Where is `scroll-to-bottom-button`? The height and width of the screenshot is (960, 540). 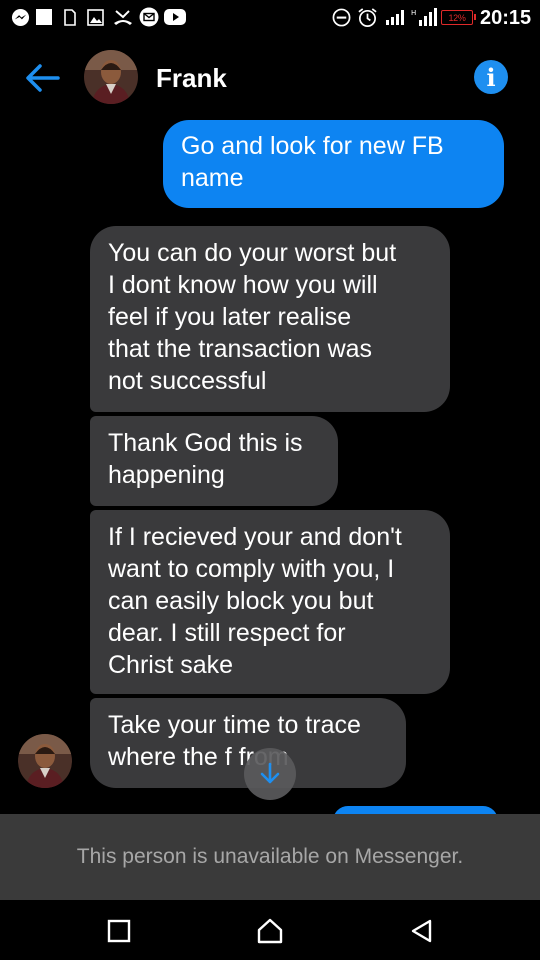
scroll-to-bottom-button is located at coordinates (270, 774).